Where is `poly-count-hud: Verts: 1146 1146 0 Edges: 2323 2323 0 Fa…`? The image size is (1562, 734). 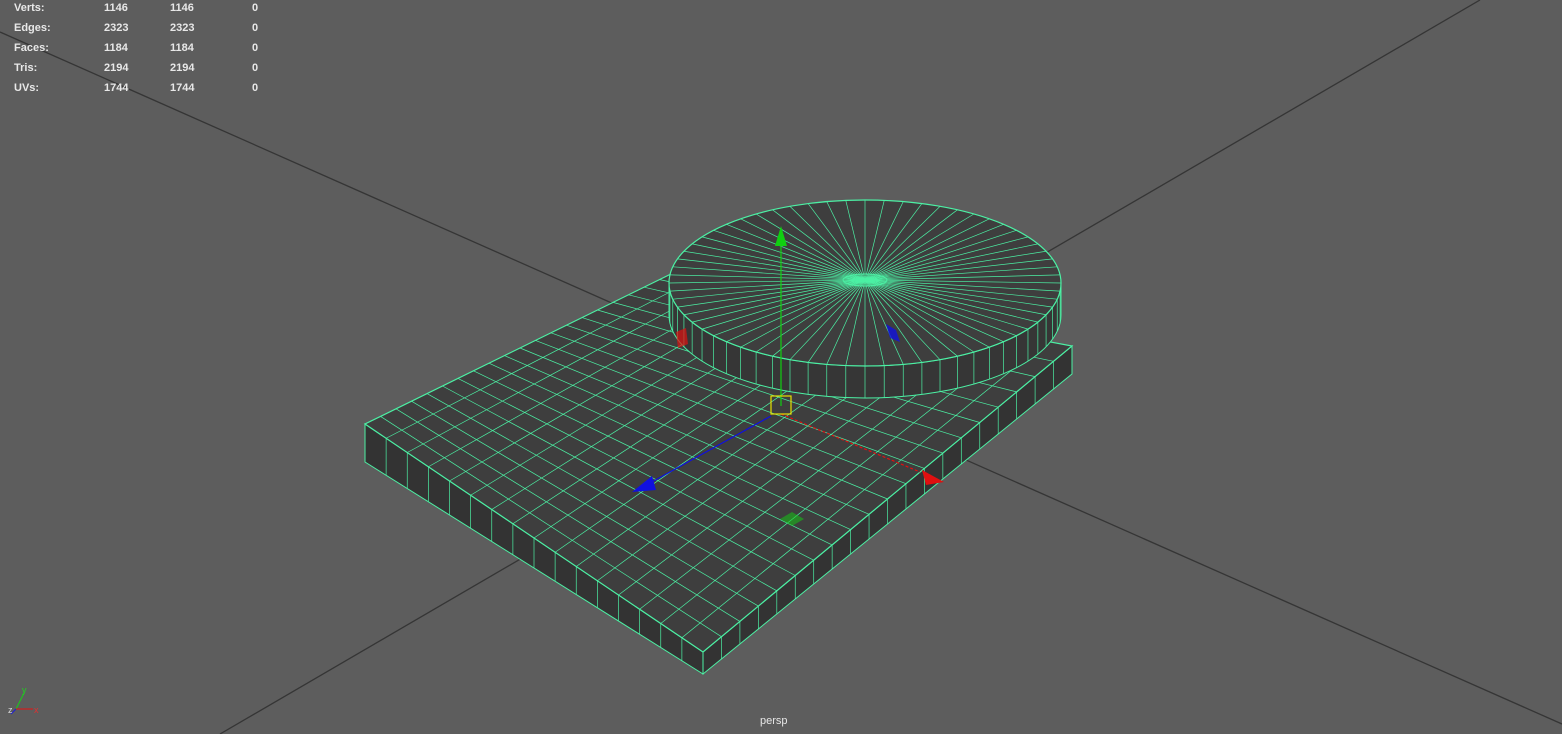
poly-count-hud: Verts: 1146 1146 0 Edges: 2323 2323 0 Fa… is located at coordinates (144, 49).